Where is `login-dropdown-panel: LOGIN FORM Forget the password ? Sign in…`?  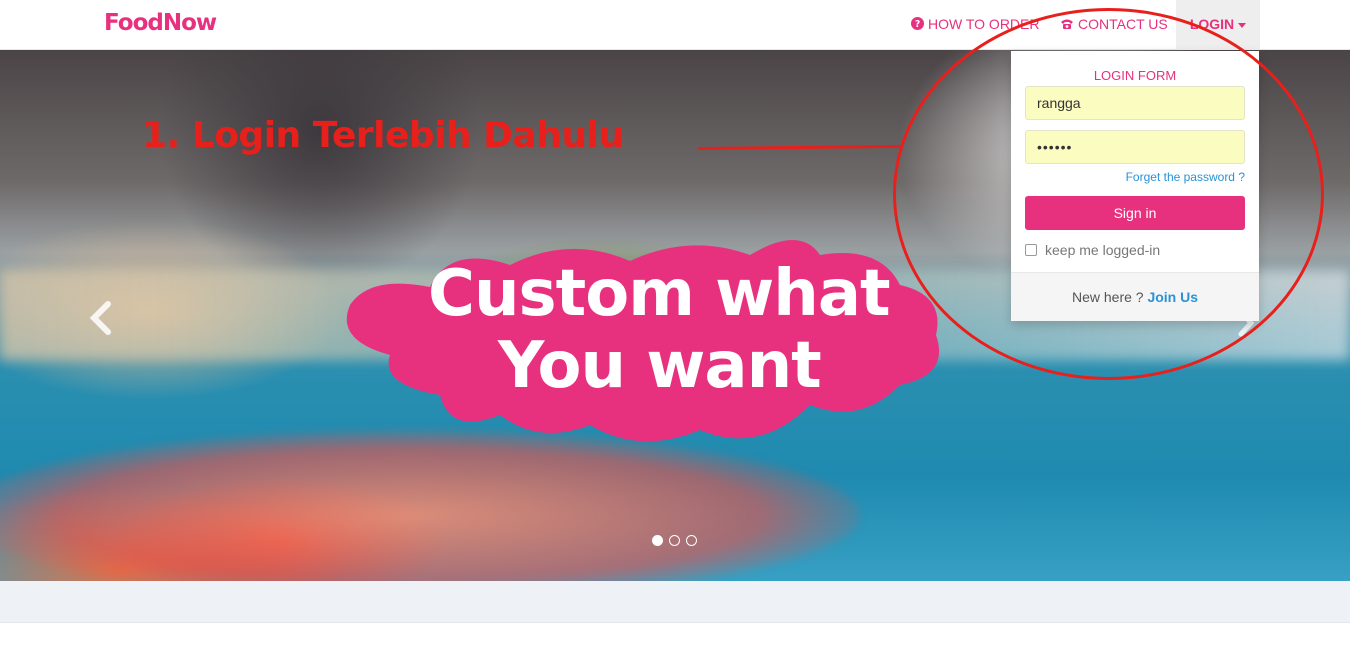
login-dropdown-panel: LOGIN FORM Forget the password ? Sign in… is located at coordinates (1135, 186).